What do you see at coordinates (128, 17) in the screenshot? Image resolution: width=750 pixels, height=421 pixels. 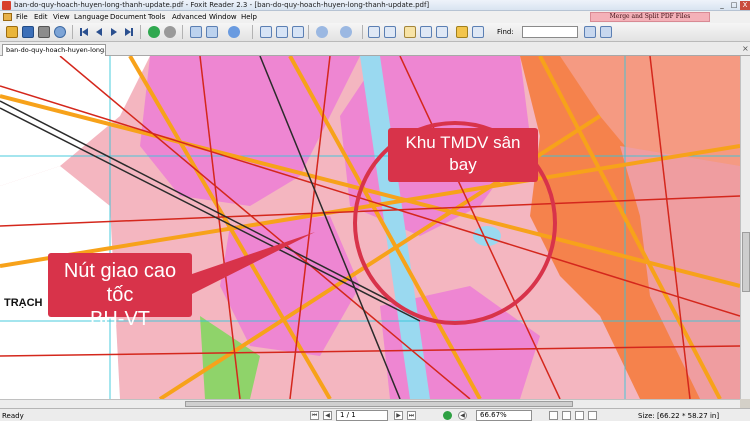 I see `menu-document: Document` at bounding box center [128, 17].